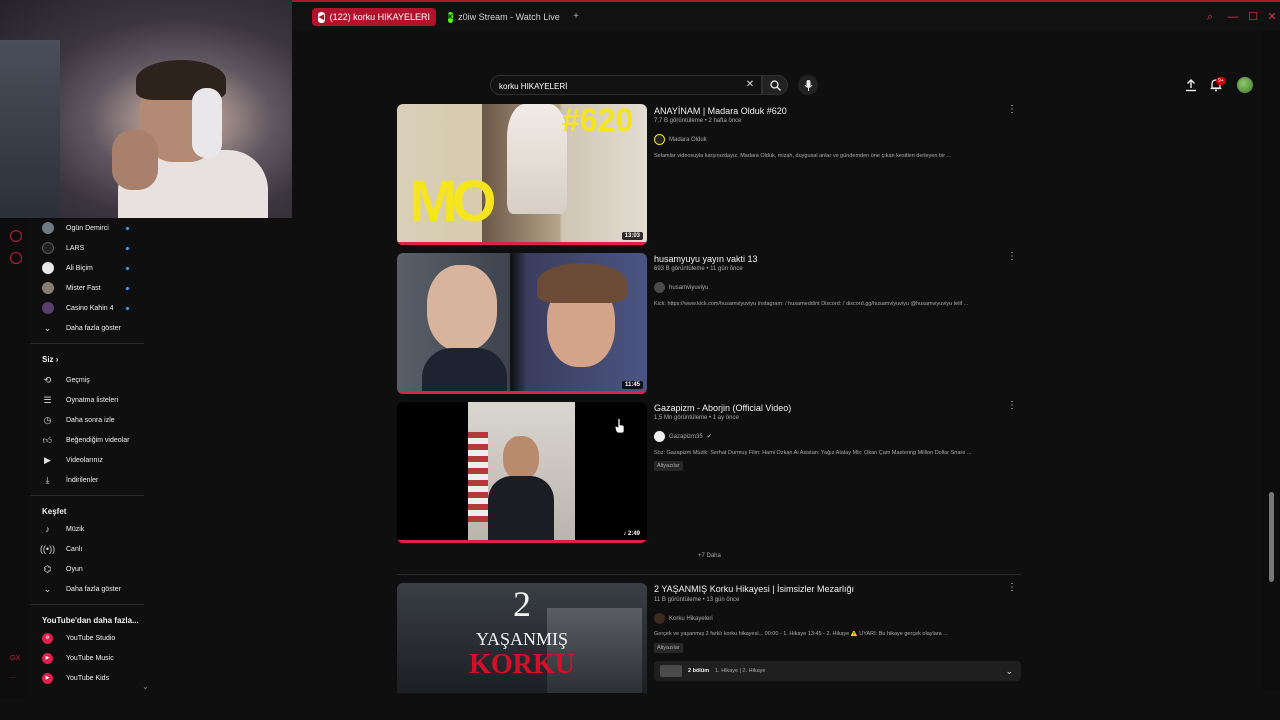 The width and height of the screenshot is (1280, 720). Describe the element at coordinates (84, 460) in the screenshot. I see `sidebar-item-label: Videolarınız` at that location.